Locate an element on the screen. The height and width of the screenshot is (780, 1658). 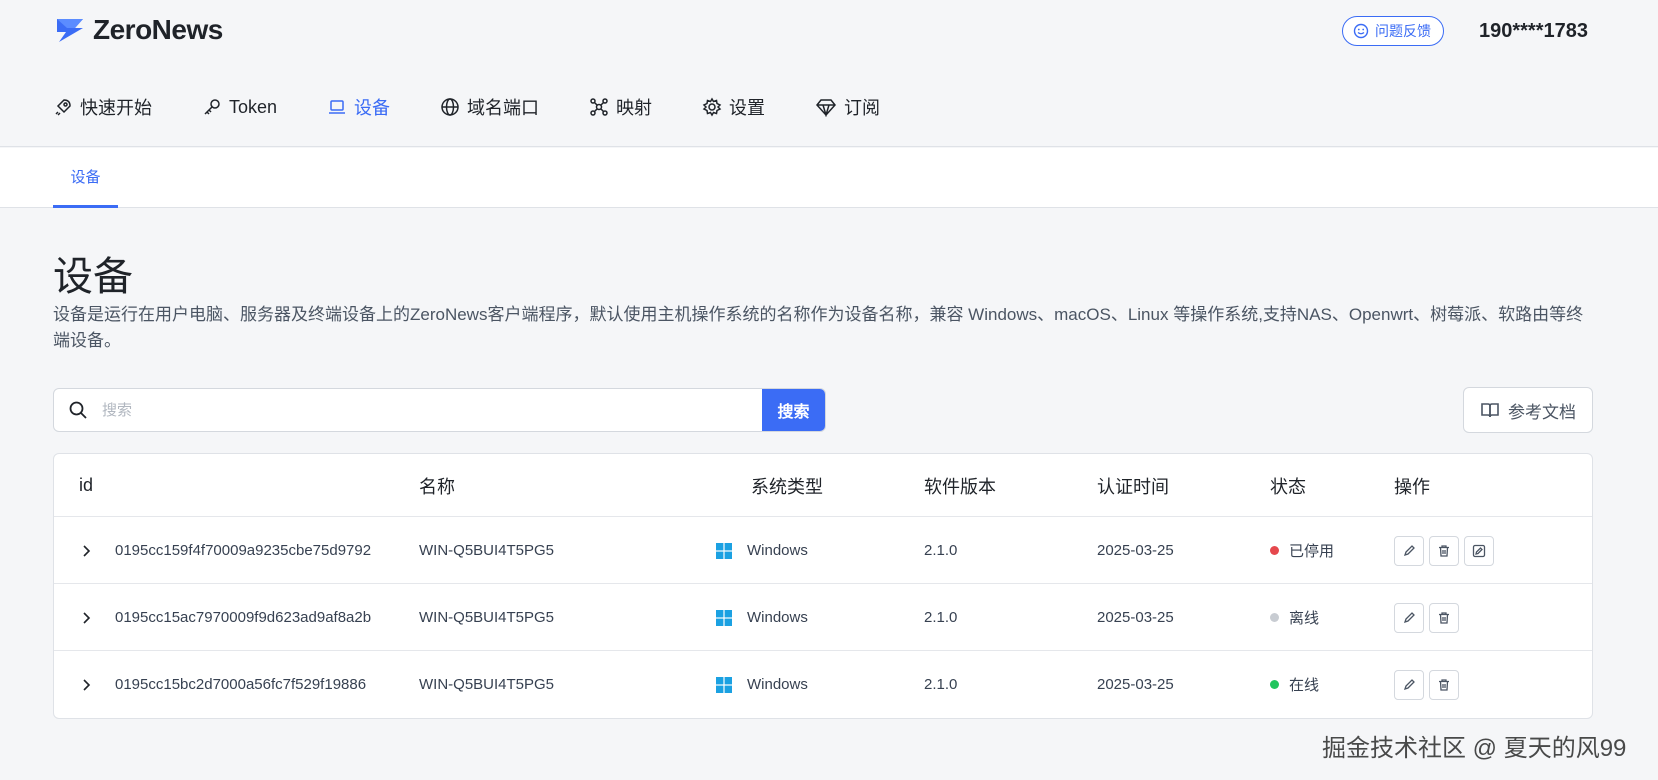
search-input is located at coordinates (432, 410).